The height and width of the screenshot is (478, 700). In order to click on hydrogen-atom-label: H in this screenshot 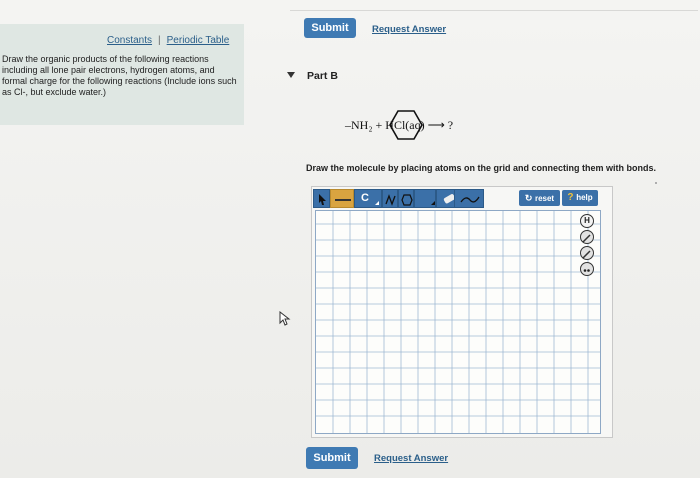, I will do `click(587, 220)`.